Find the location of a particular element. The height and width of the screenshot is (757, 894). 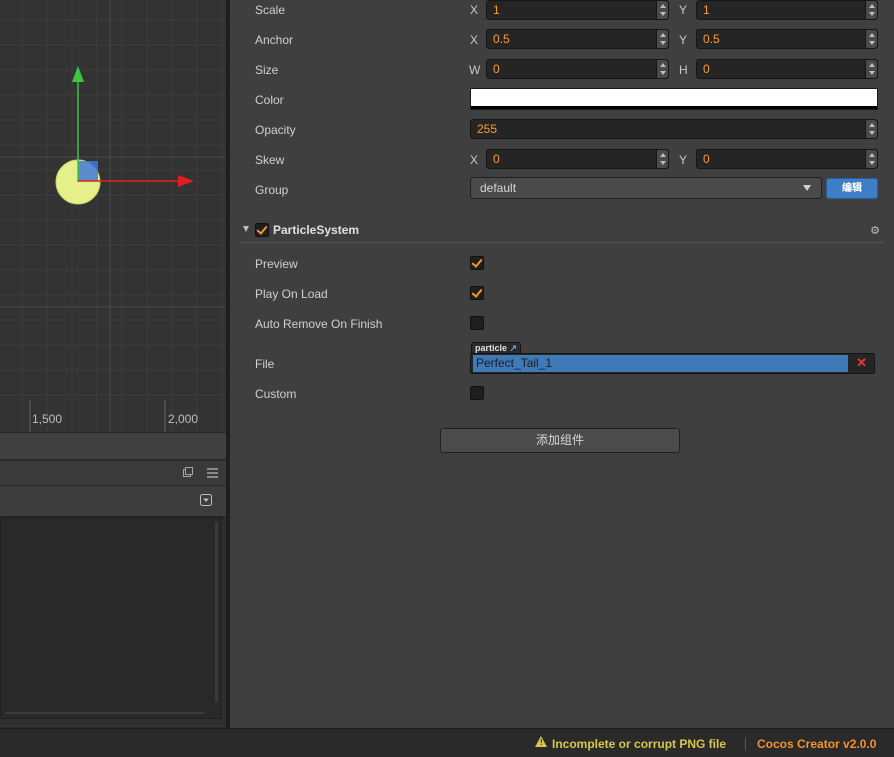

scrollbar-vertical is located at coordinates (216, 612).